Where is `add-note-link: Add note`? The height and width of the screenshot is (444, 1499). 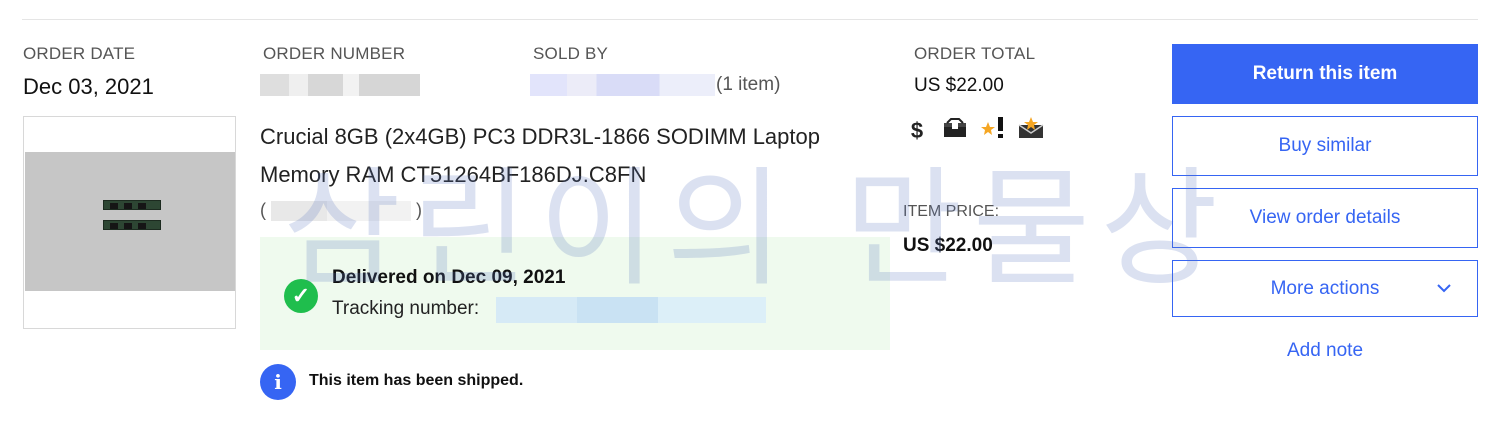
add-note-link: Add note is located at coordinates (1325, 351).